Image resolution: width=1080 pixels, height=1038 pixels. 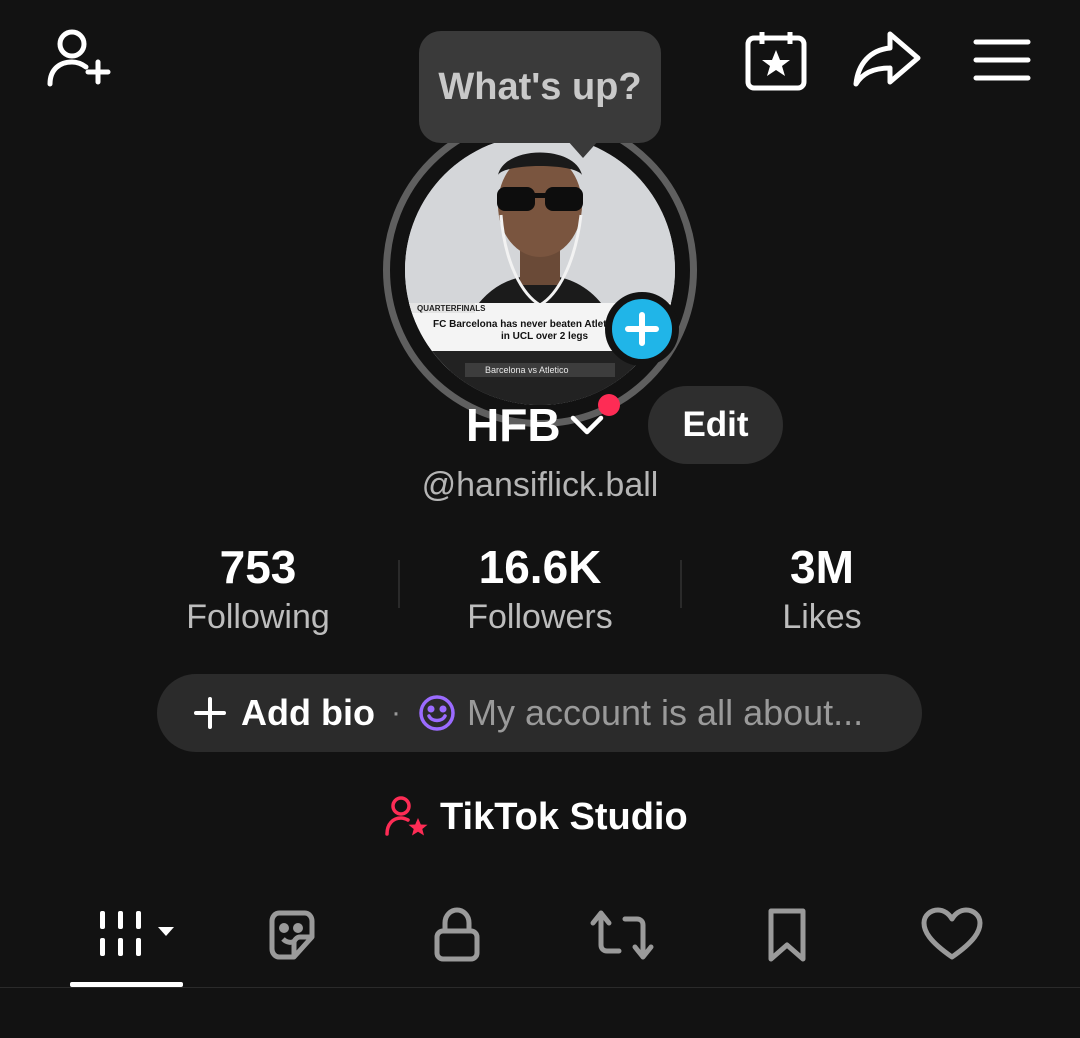 I want to click on avatar-add-button, so click(x=642, y=329).